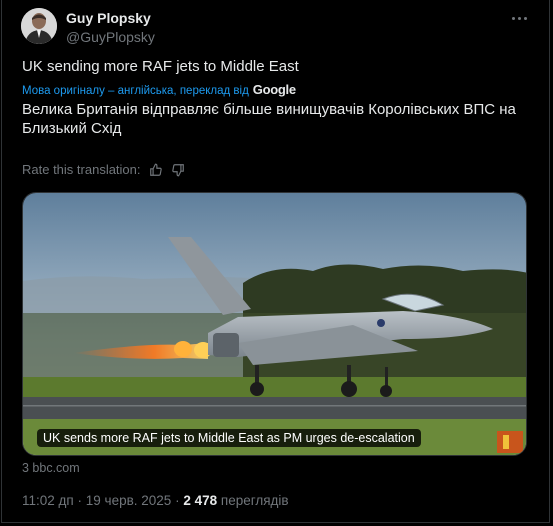  I want to click on avatar, so click(39, 26).